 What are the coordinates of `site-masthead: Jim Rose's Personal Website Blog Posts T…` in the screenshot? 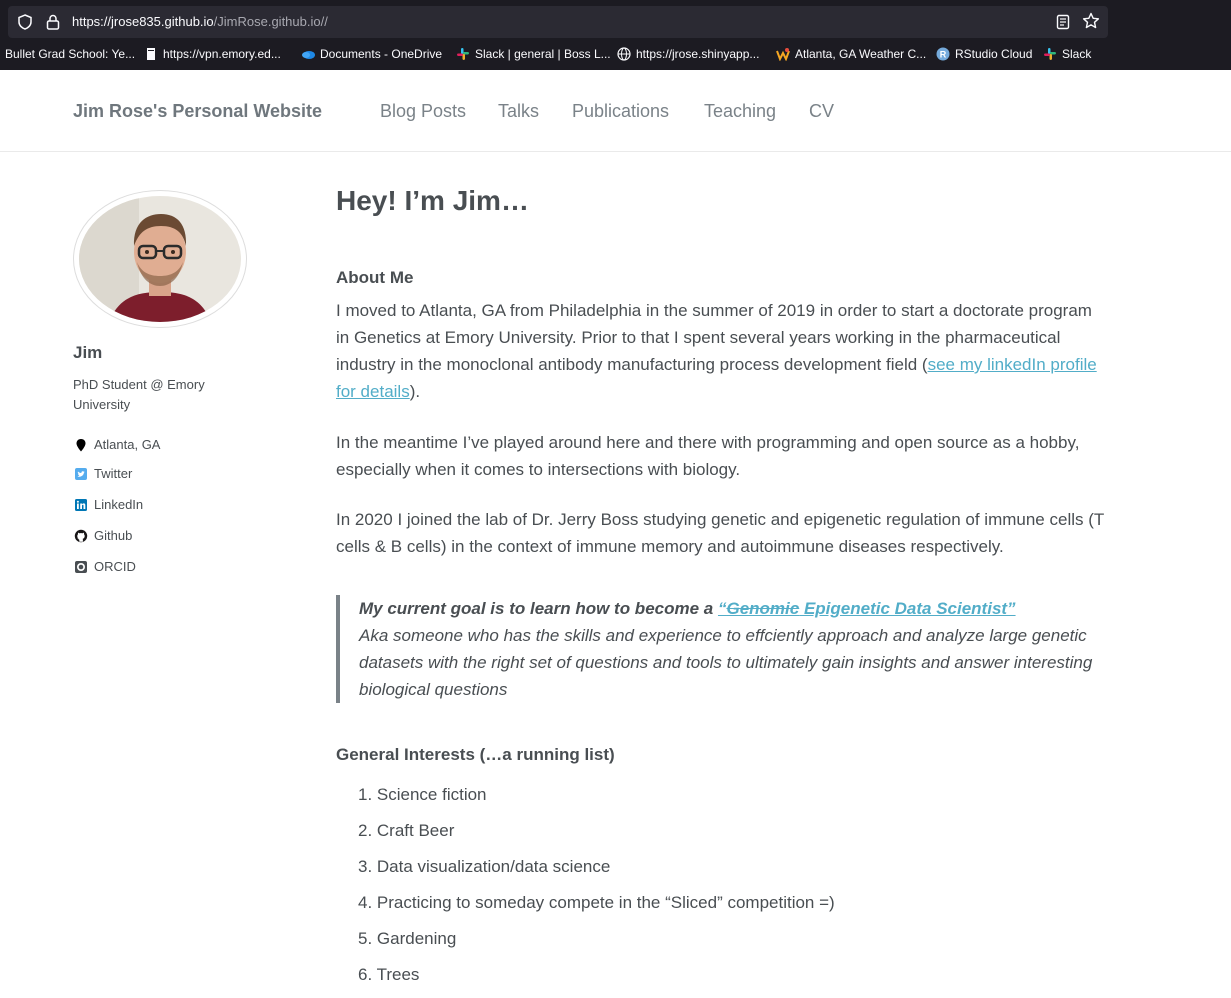 It's located at (615, 111).